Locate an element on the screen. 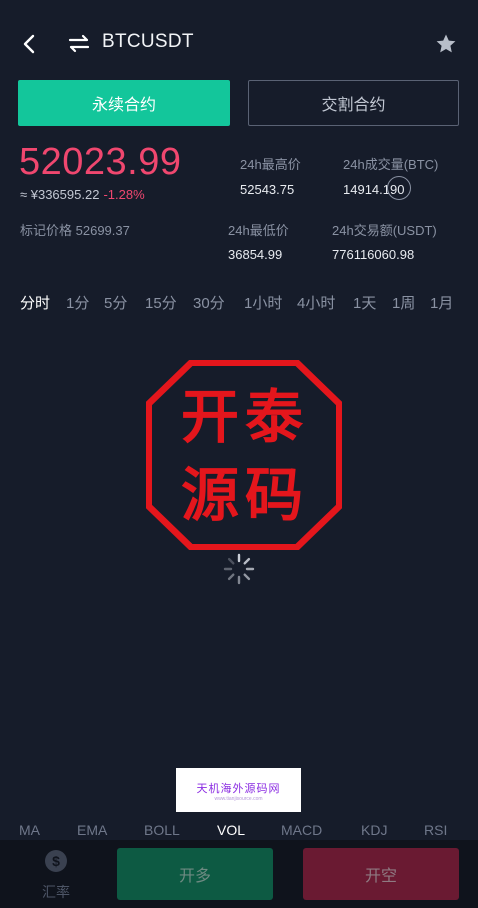 The width and height of the screenshot is (478, 908). site-watermark: 天机海外源码网 www.tianjisource.com is located at coordinates (238, 790).